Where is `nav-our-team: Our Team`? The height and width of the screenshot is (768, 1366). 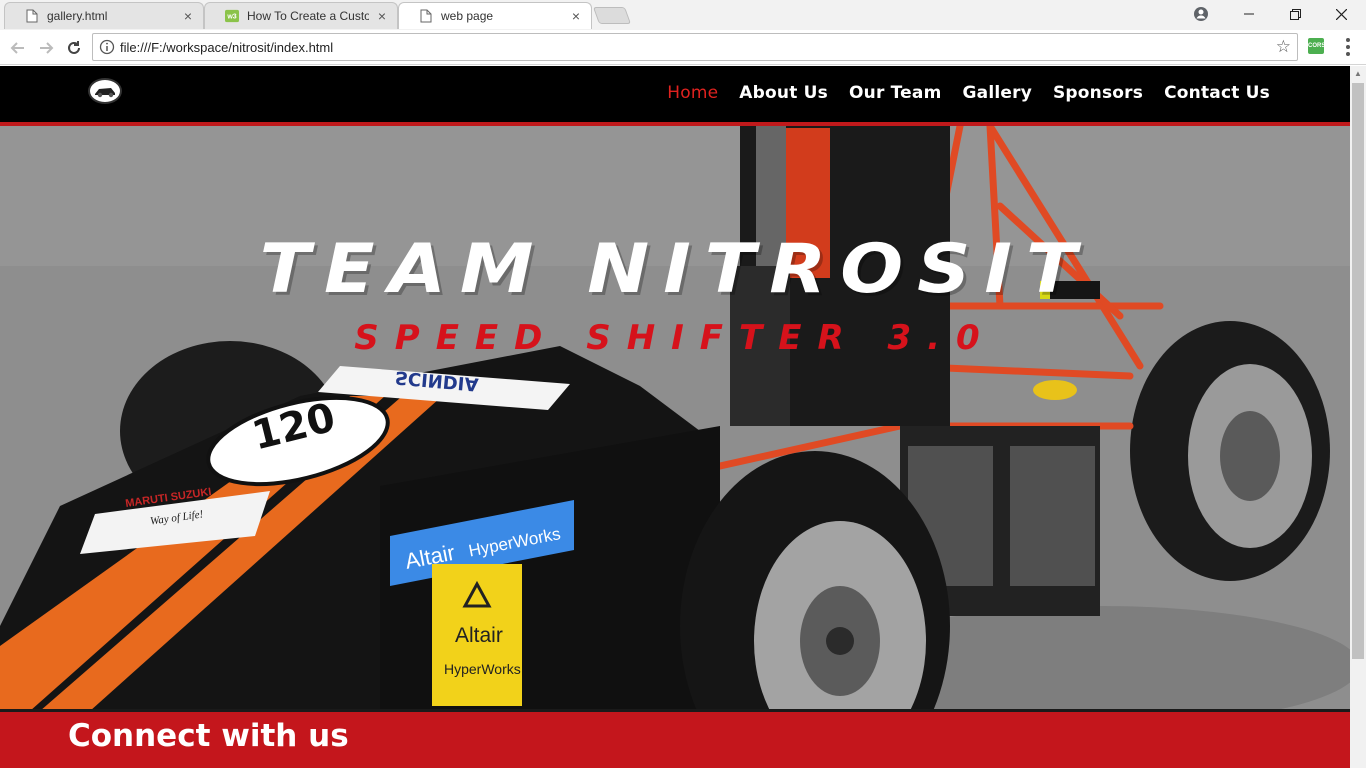
nav-our-team: Our Team is located at coordinates (895, 93).